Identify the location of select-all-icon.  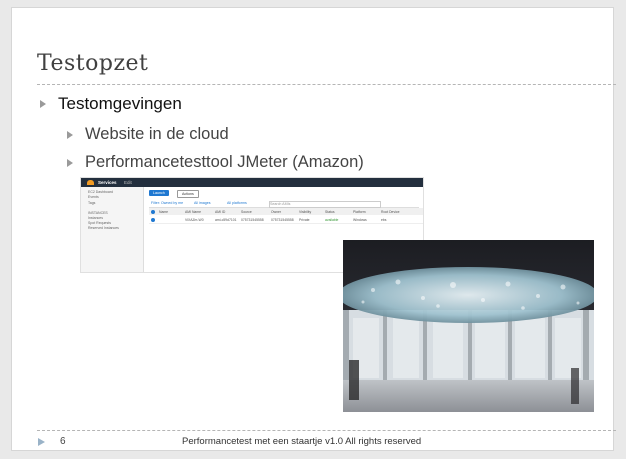
(153, 211).